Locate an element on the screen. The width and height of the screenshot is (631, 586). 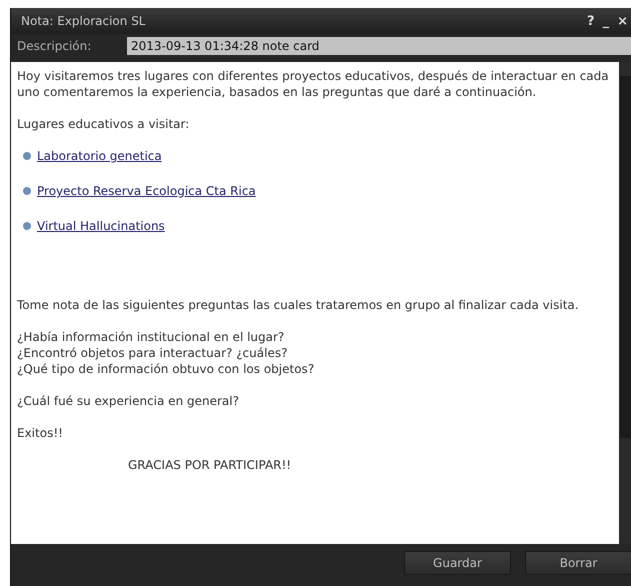
description-label: Descripción: is located at coordinates (54, 46).